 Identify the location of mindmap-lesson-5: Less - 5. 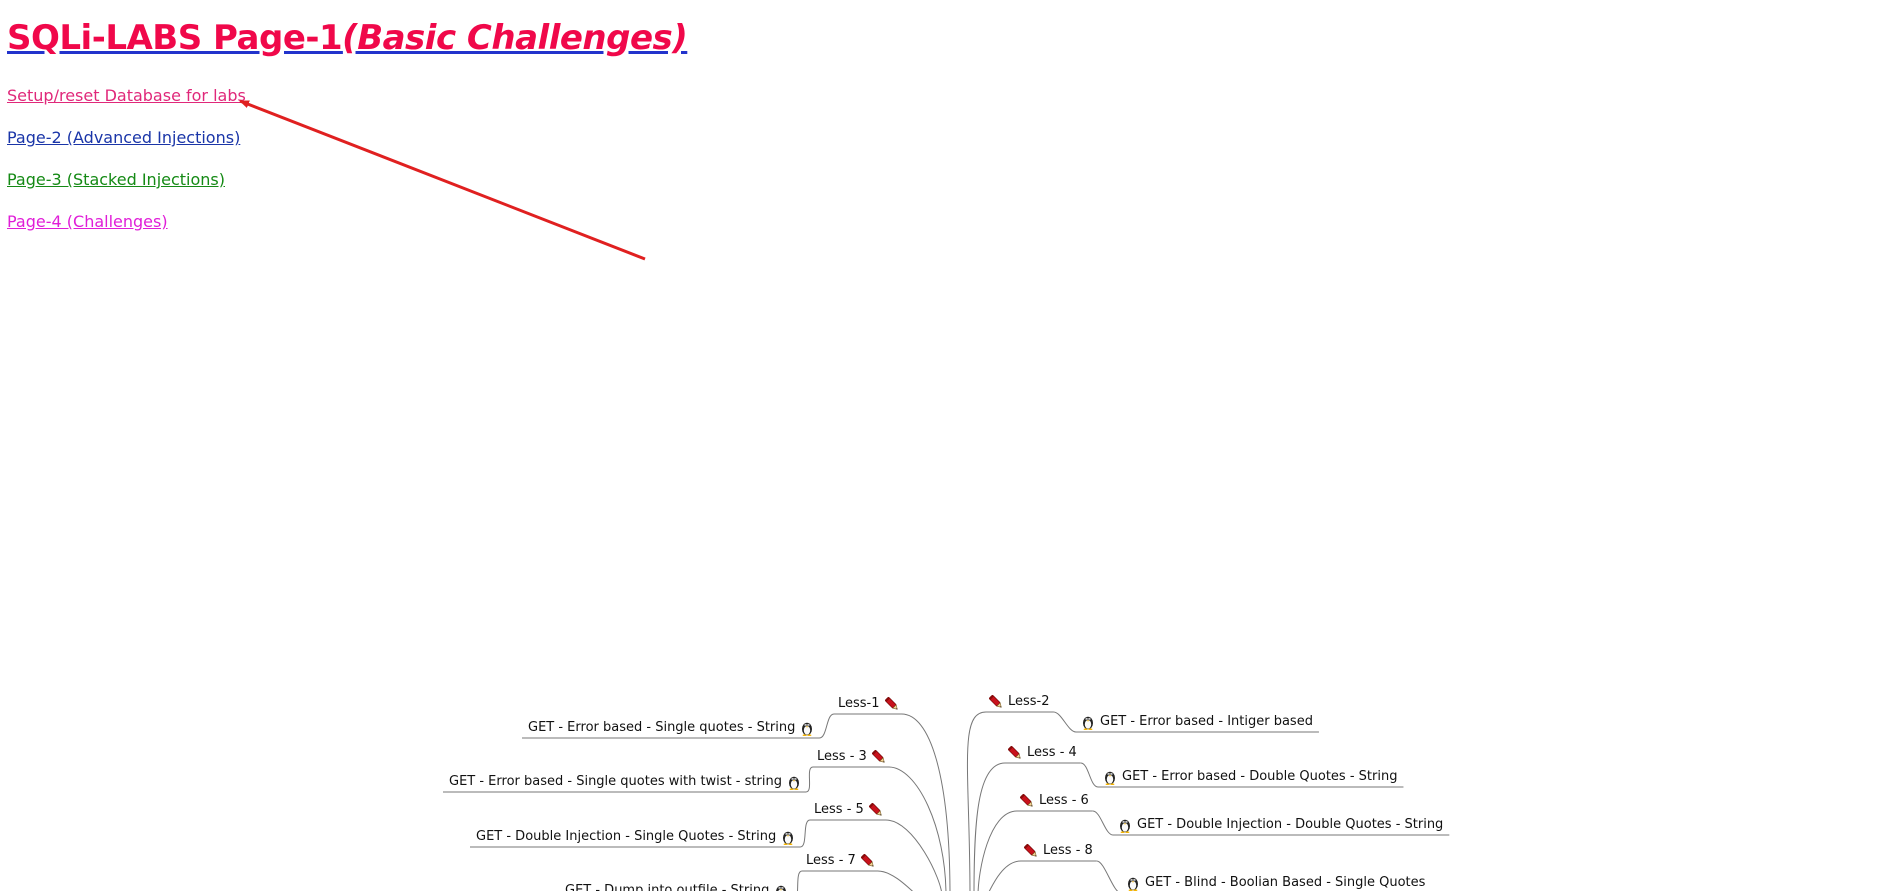
(849, 810).